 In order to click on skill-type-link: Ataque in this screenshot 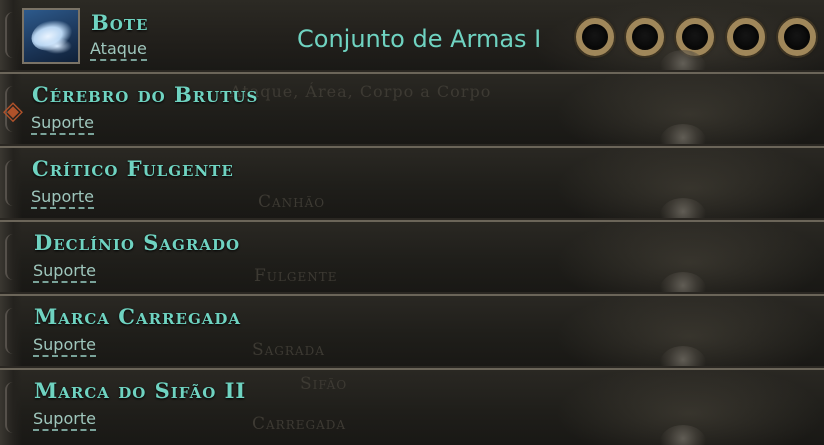, I will do `click(118, 50)`.